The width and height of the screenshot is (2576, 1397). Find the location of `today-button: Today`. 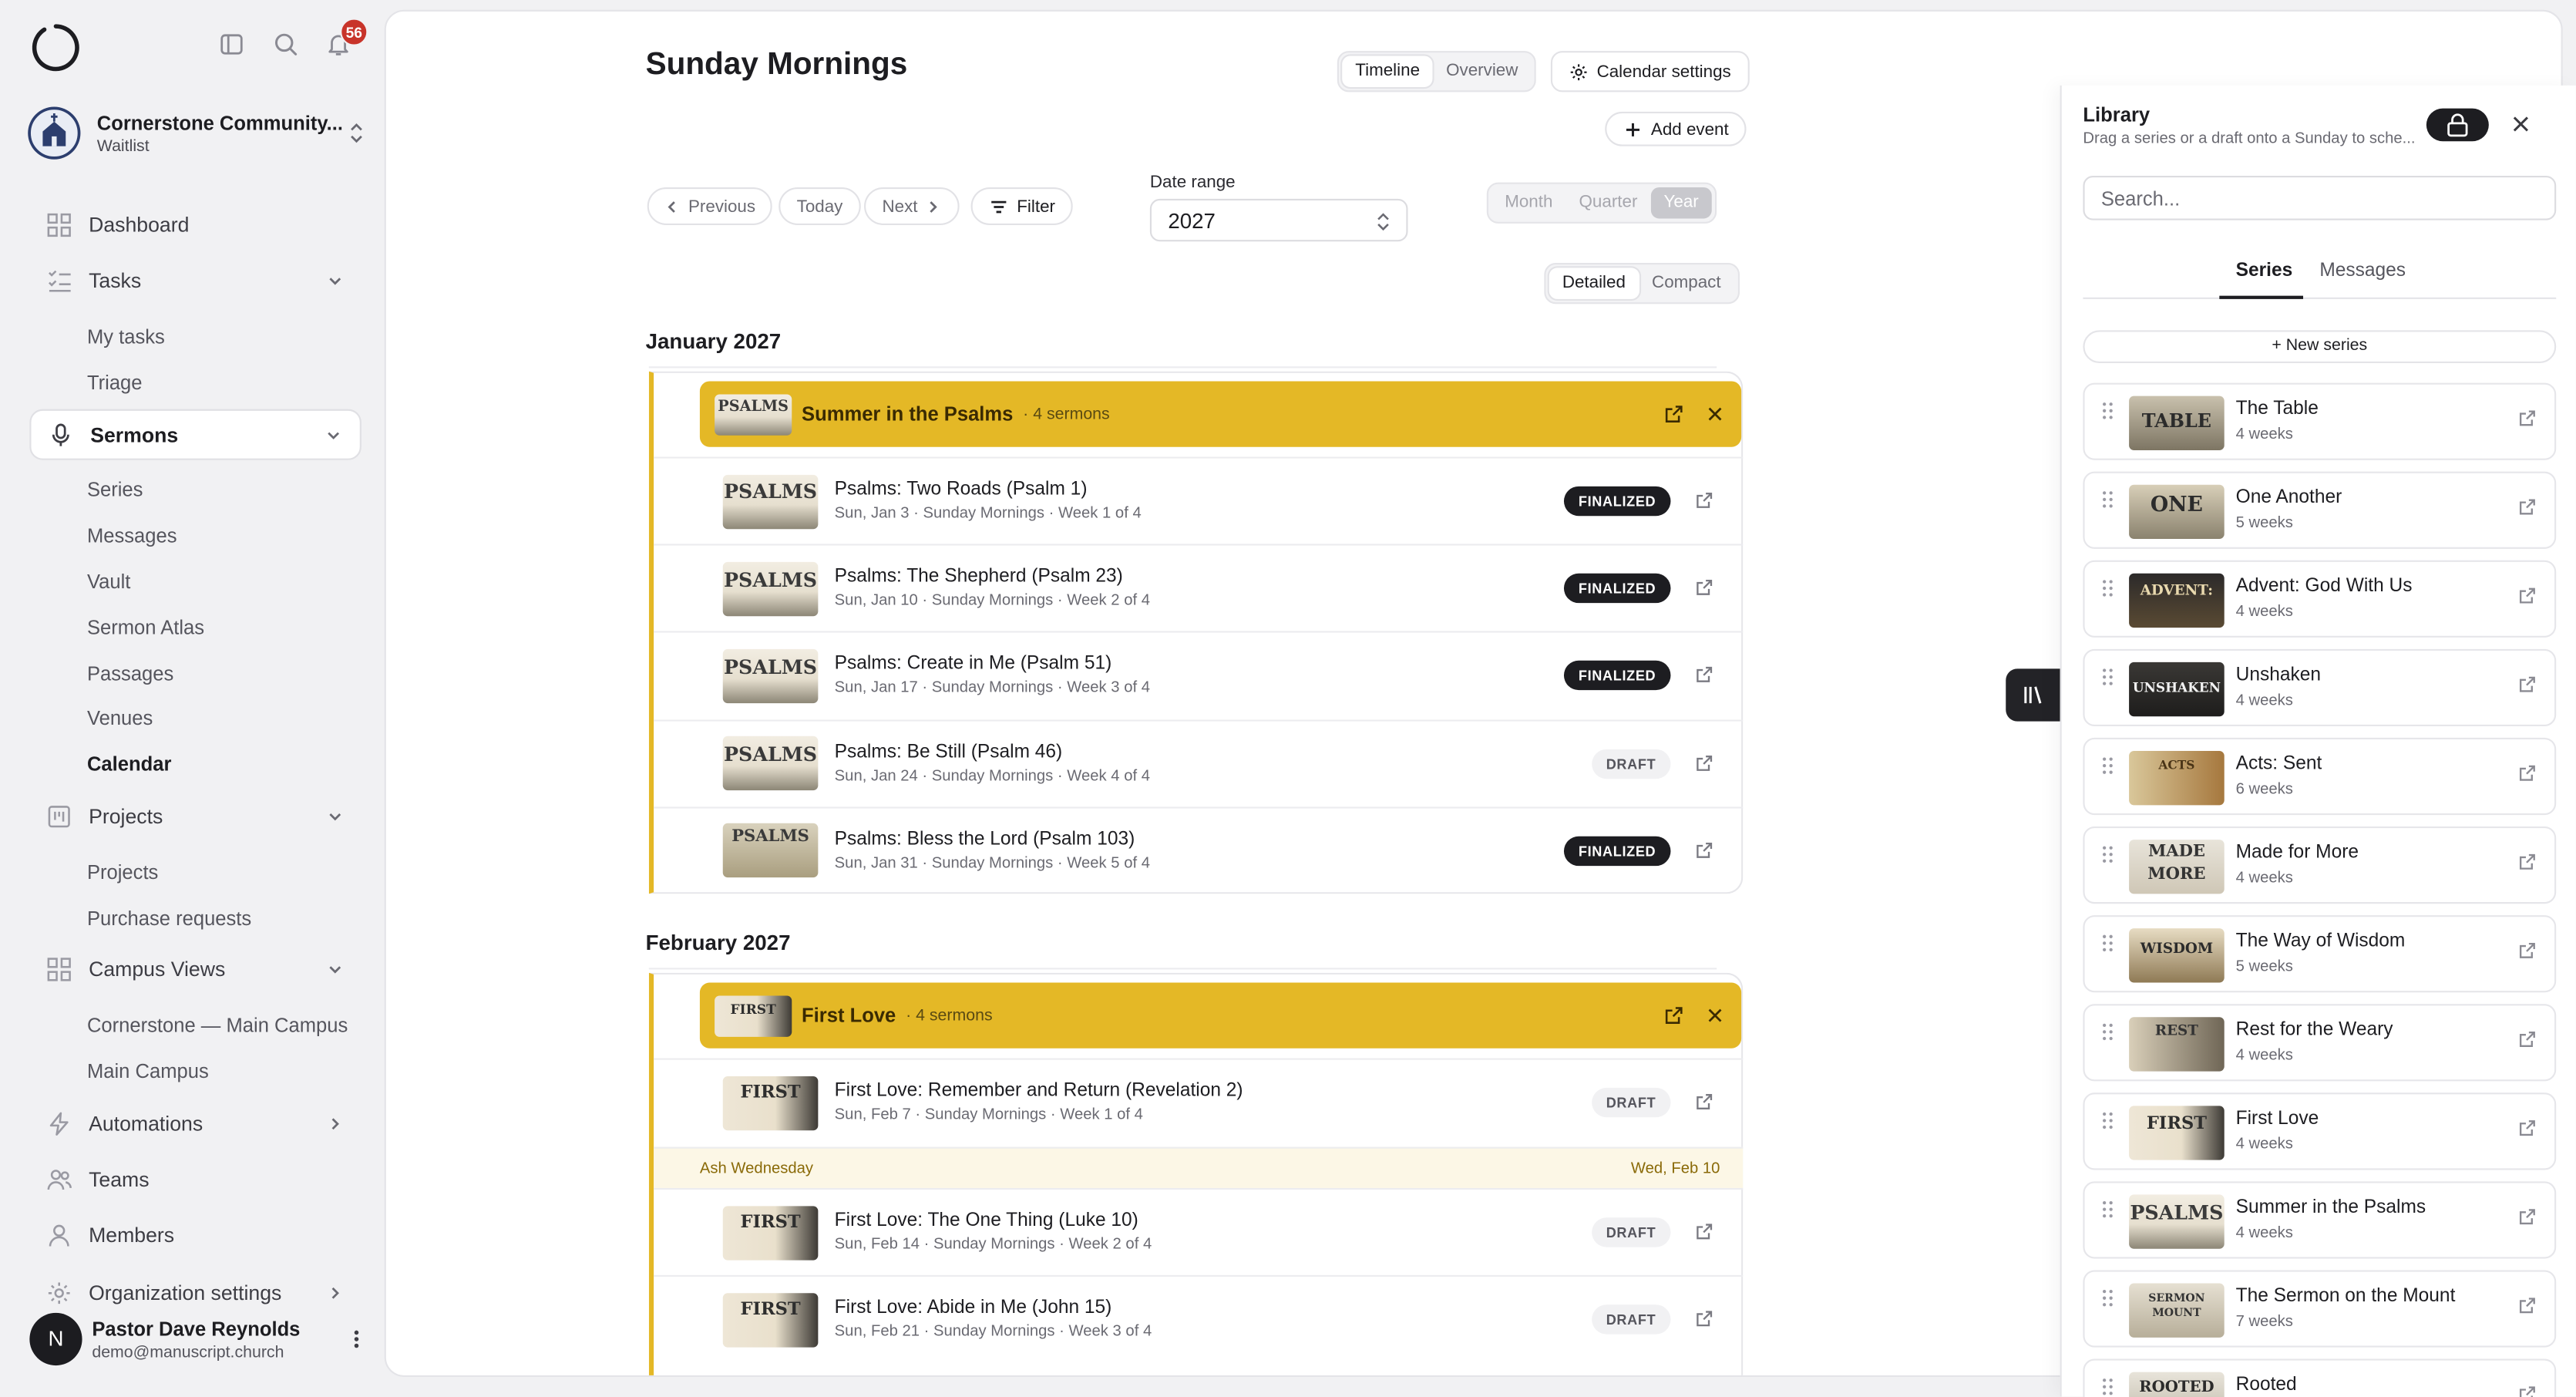

today-button: Today is located at coordinates (820, 206).